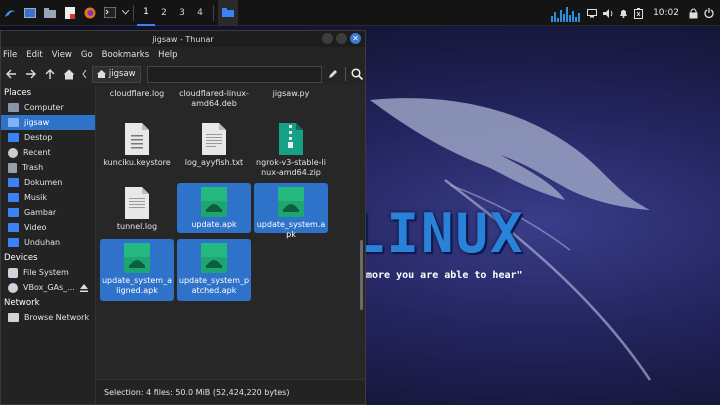 The width and height of the screenshot is (720, 405). Describe the element at coordinates (38, 137) in the screenshot. I see `sidebar-item-label: Destop` at that location.